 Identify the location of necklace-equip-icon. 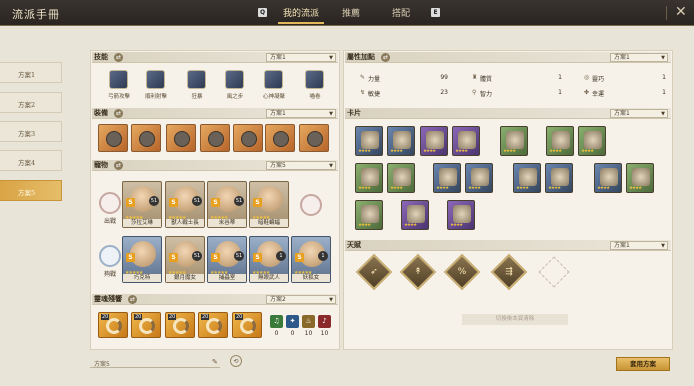
(314, 138).